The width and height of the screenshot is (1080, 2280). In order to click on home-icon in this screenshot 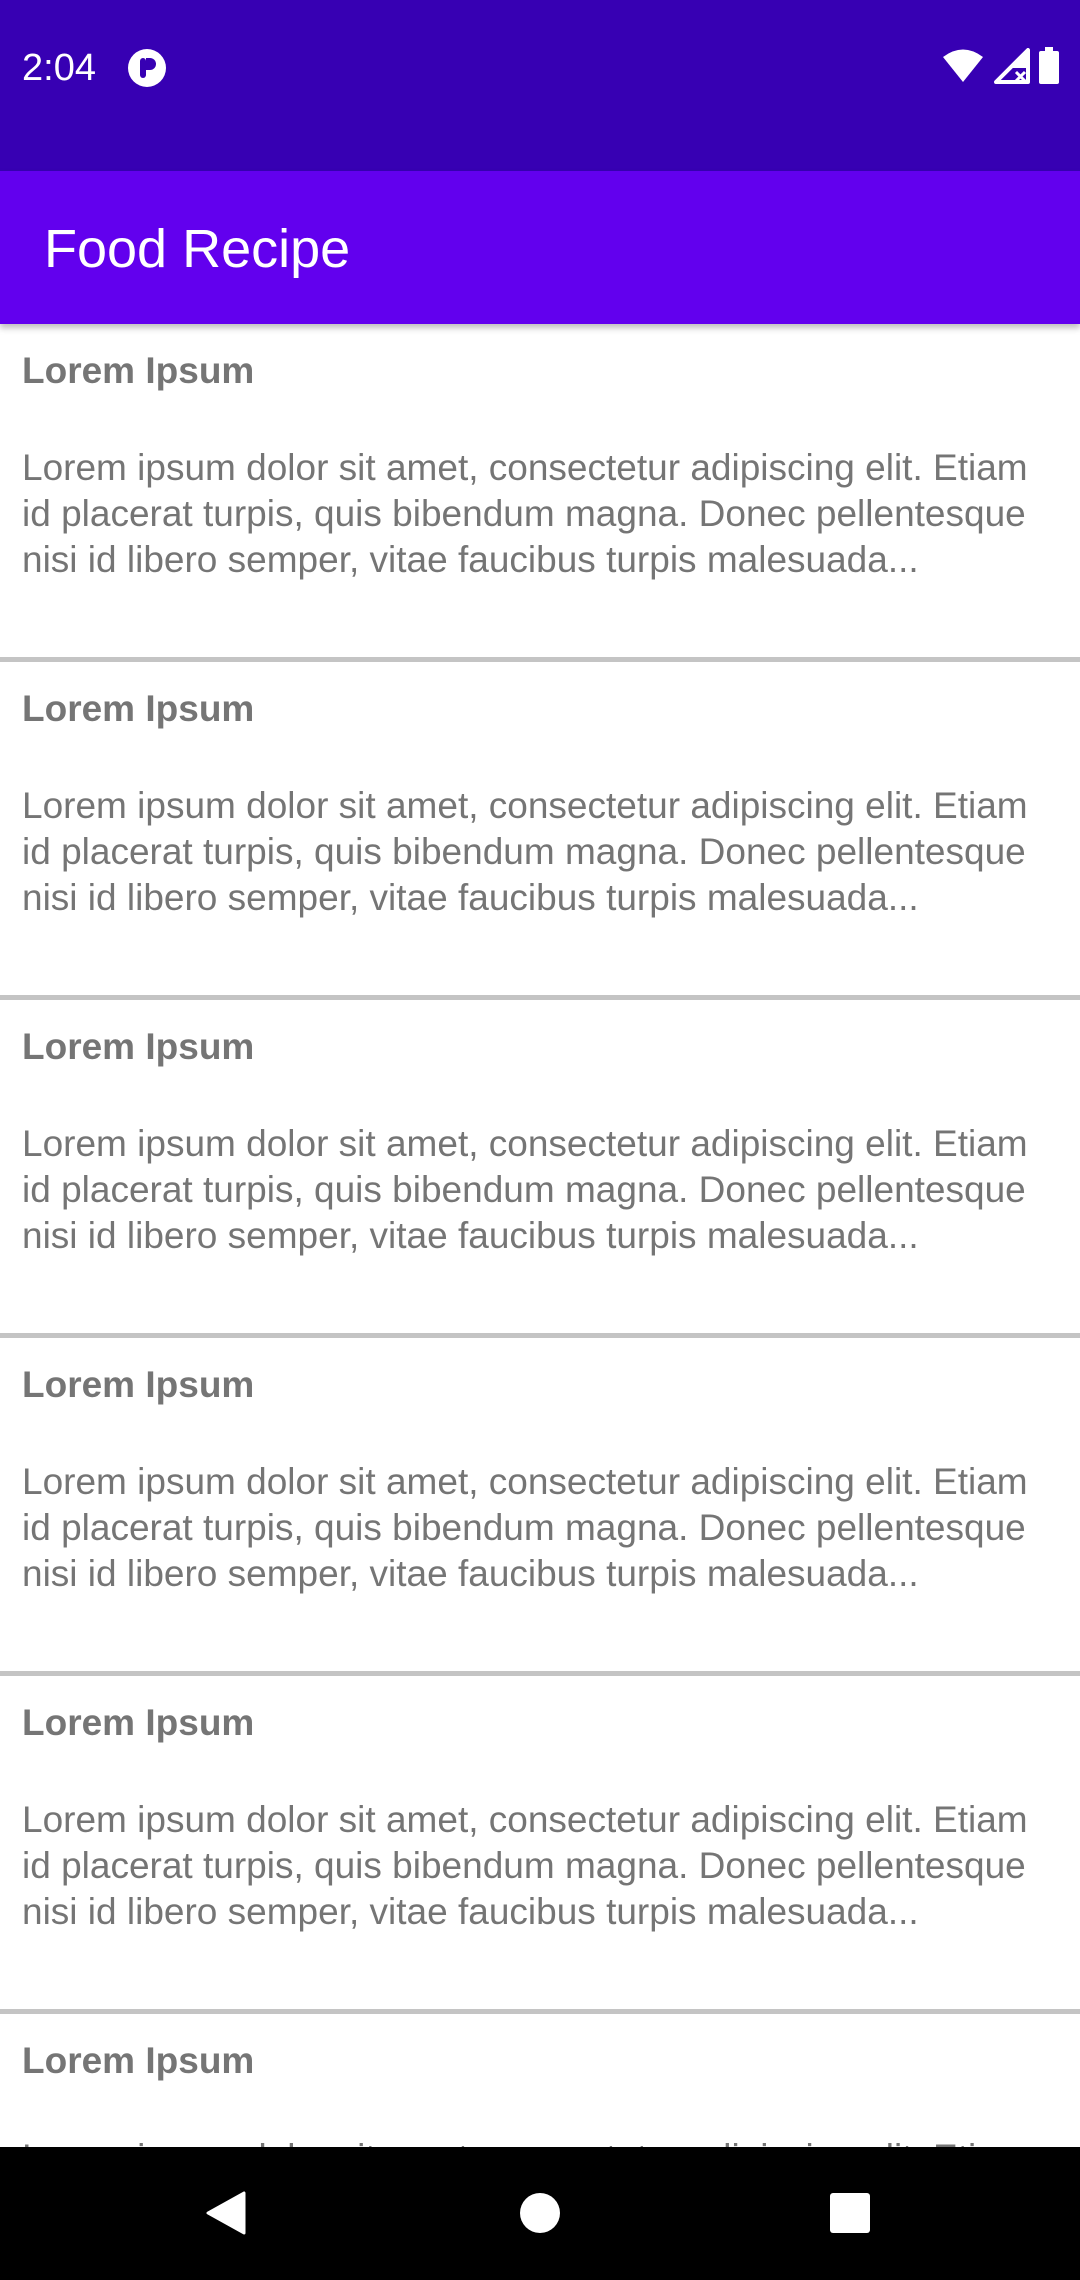, I will do `click(540, 2213)`.